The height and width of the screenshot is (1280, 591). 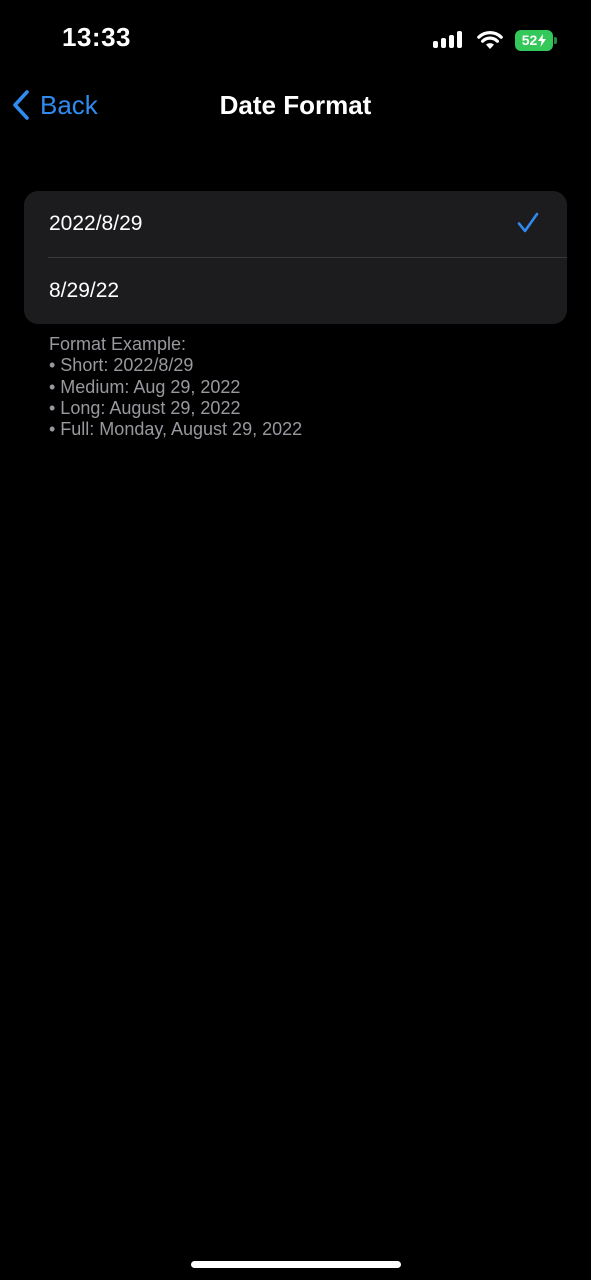 What do you see at coordinates (121, 365) in the screenshot?
I see `footer-example-short: • Short: 2022/8/29` at bounding box center [121, 365].